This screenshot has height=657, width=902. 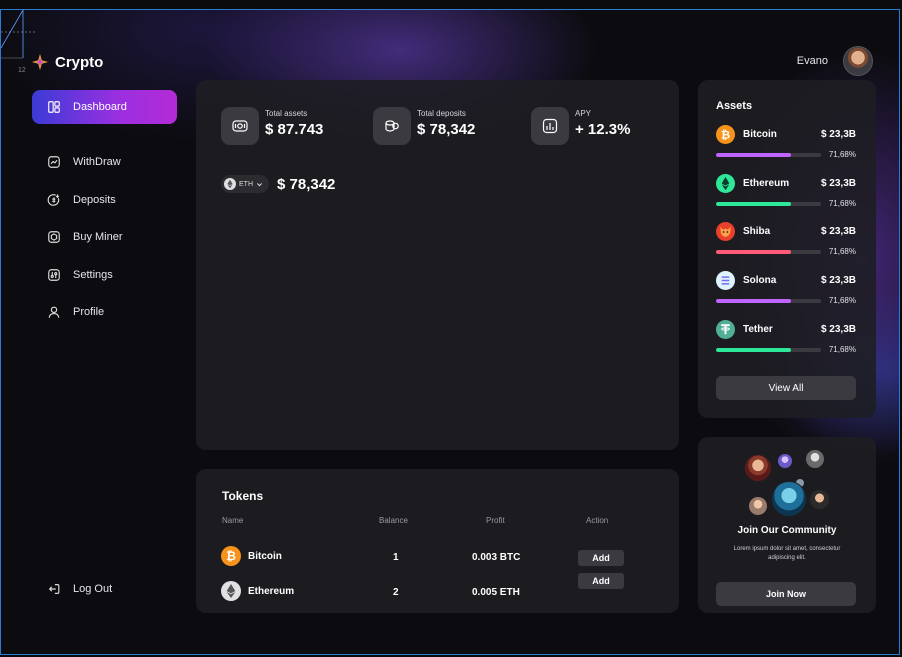 What do you see at coordinates (67, 62) in the screenshot?
I see `app-logo: Crypto` at bounding box center [67, 62].